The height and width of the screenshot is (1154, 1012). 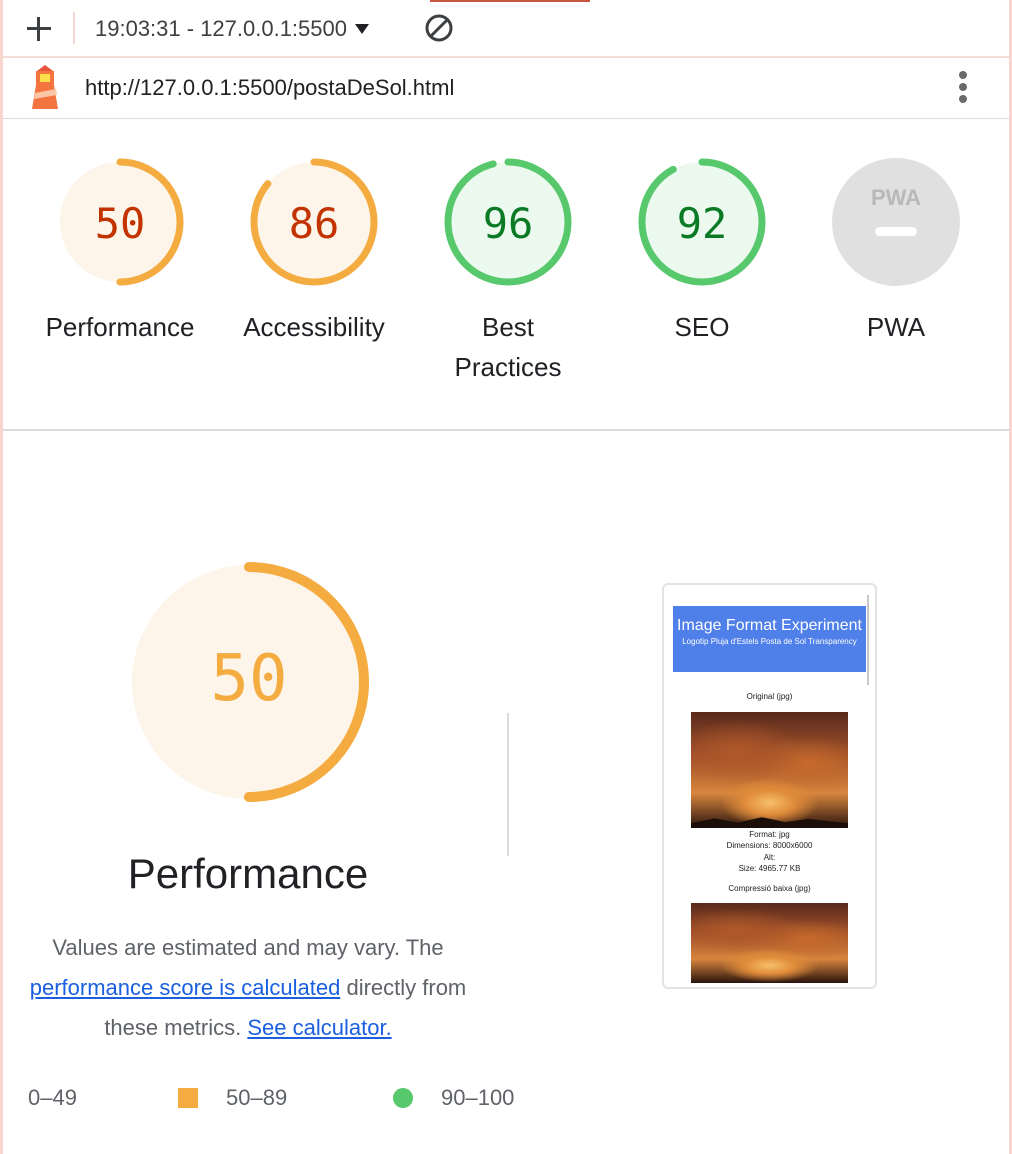 I want to click on performance-desc-text-1: Values are estimated and may vary. The, so click(x=248, y=947).